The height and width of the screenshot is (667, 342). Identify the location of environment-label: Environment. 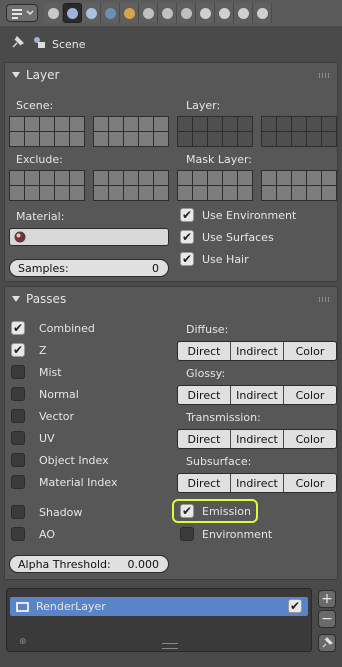
(237, 534).